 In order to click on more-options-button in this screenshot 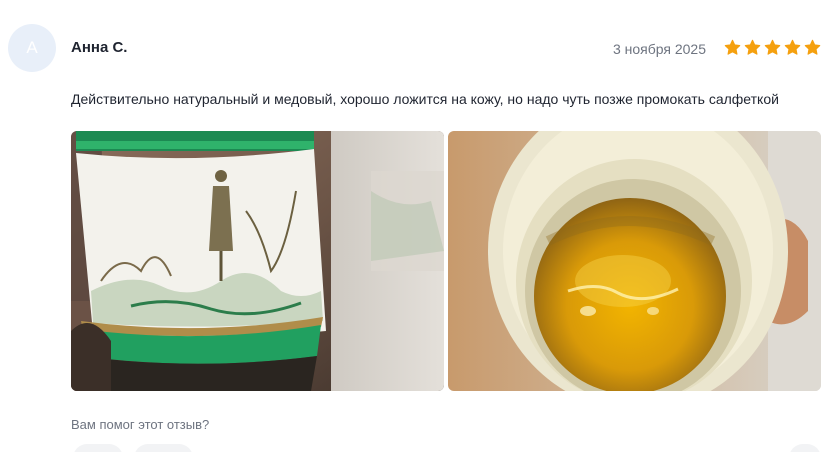, I will do `click(805, 448)`.